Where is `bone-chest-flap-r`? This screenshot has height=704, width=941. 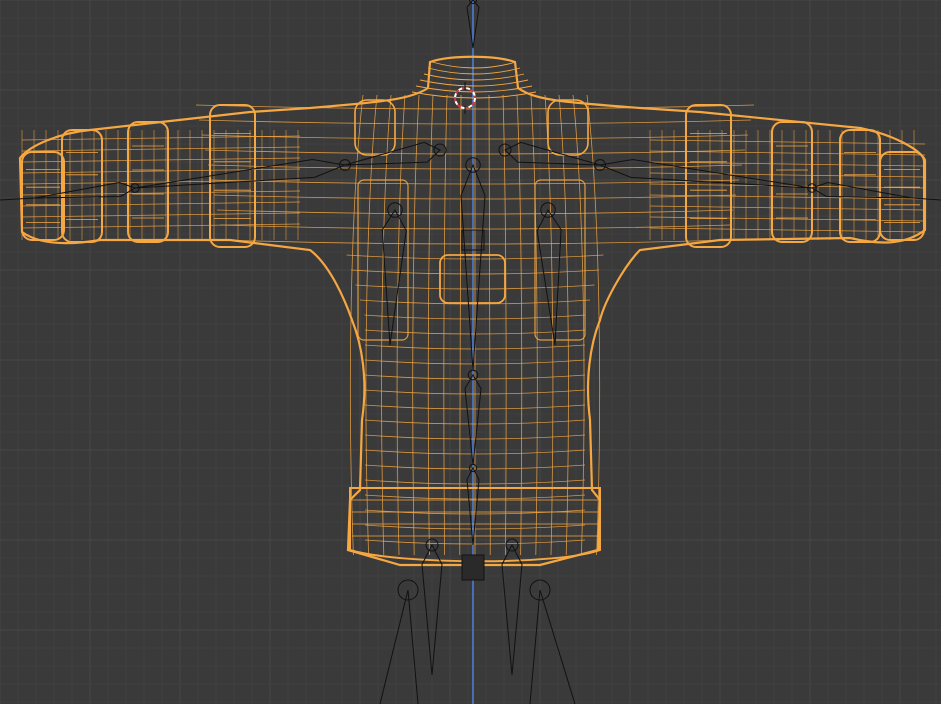 bone-chest-flap-r is located at coordinates (549, 277).